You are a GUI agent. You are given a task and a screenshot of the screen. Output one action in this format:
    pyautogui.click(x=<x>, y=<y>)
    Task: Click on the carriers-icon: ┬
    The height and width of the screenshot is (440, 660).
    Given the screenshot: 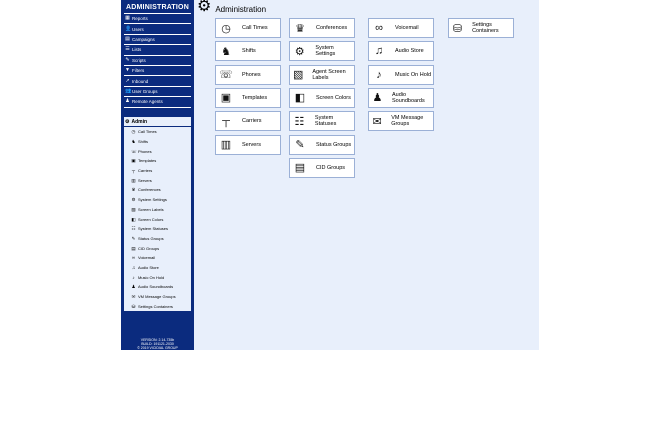 What is the action you would take?
    pyautogui.click(x=133, y=171)
    